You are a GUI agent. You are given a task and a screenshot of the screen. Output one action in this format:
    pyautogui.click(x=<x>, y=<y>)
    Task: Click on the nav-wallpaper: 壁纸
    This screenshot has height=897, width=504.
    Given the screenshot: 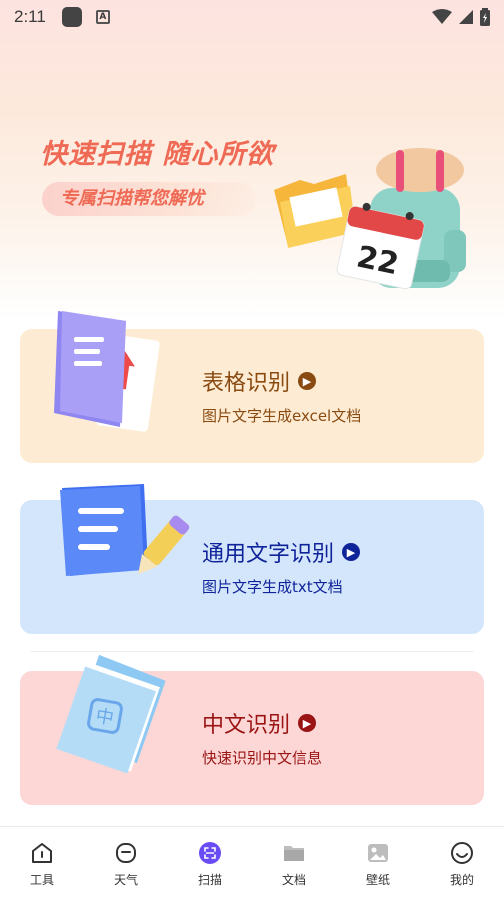 What is the action you would take?
    pyautogui.click(x=378, y=862)
    